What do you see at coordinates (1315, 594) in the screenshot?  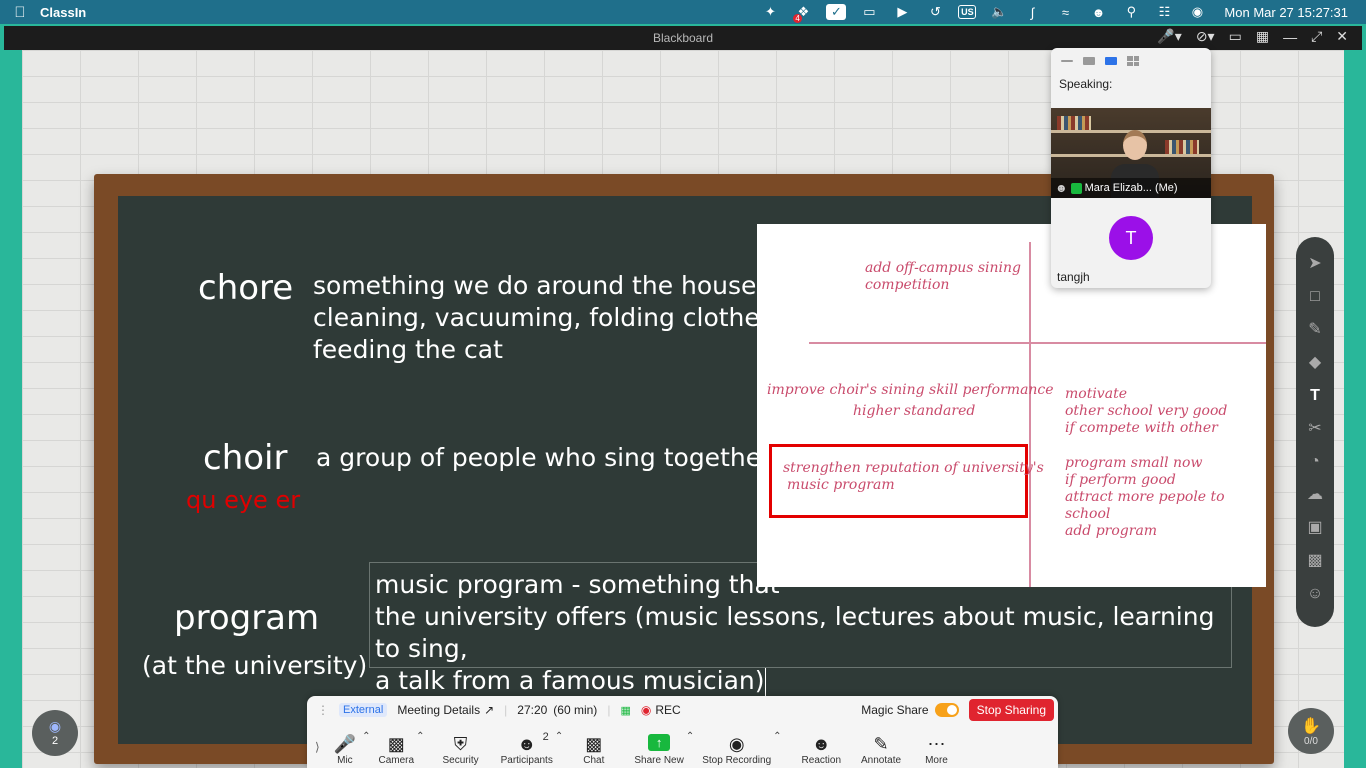 I see `users-icon: ☺` at bounding box center [1315, 594].